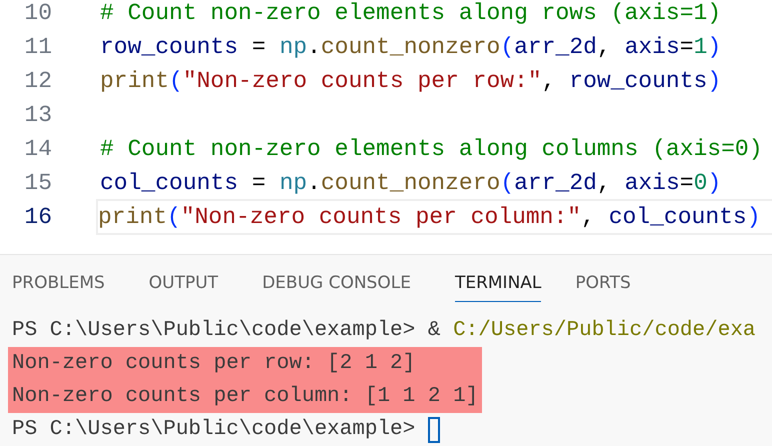 This screenshot has height=446, width=772. What do you see at coordinates (37, 217) in the screenshot?
I see `line-number: 16` at bounding box center [37, 217].